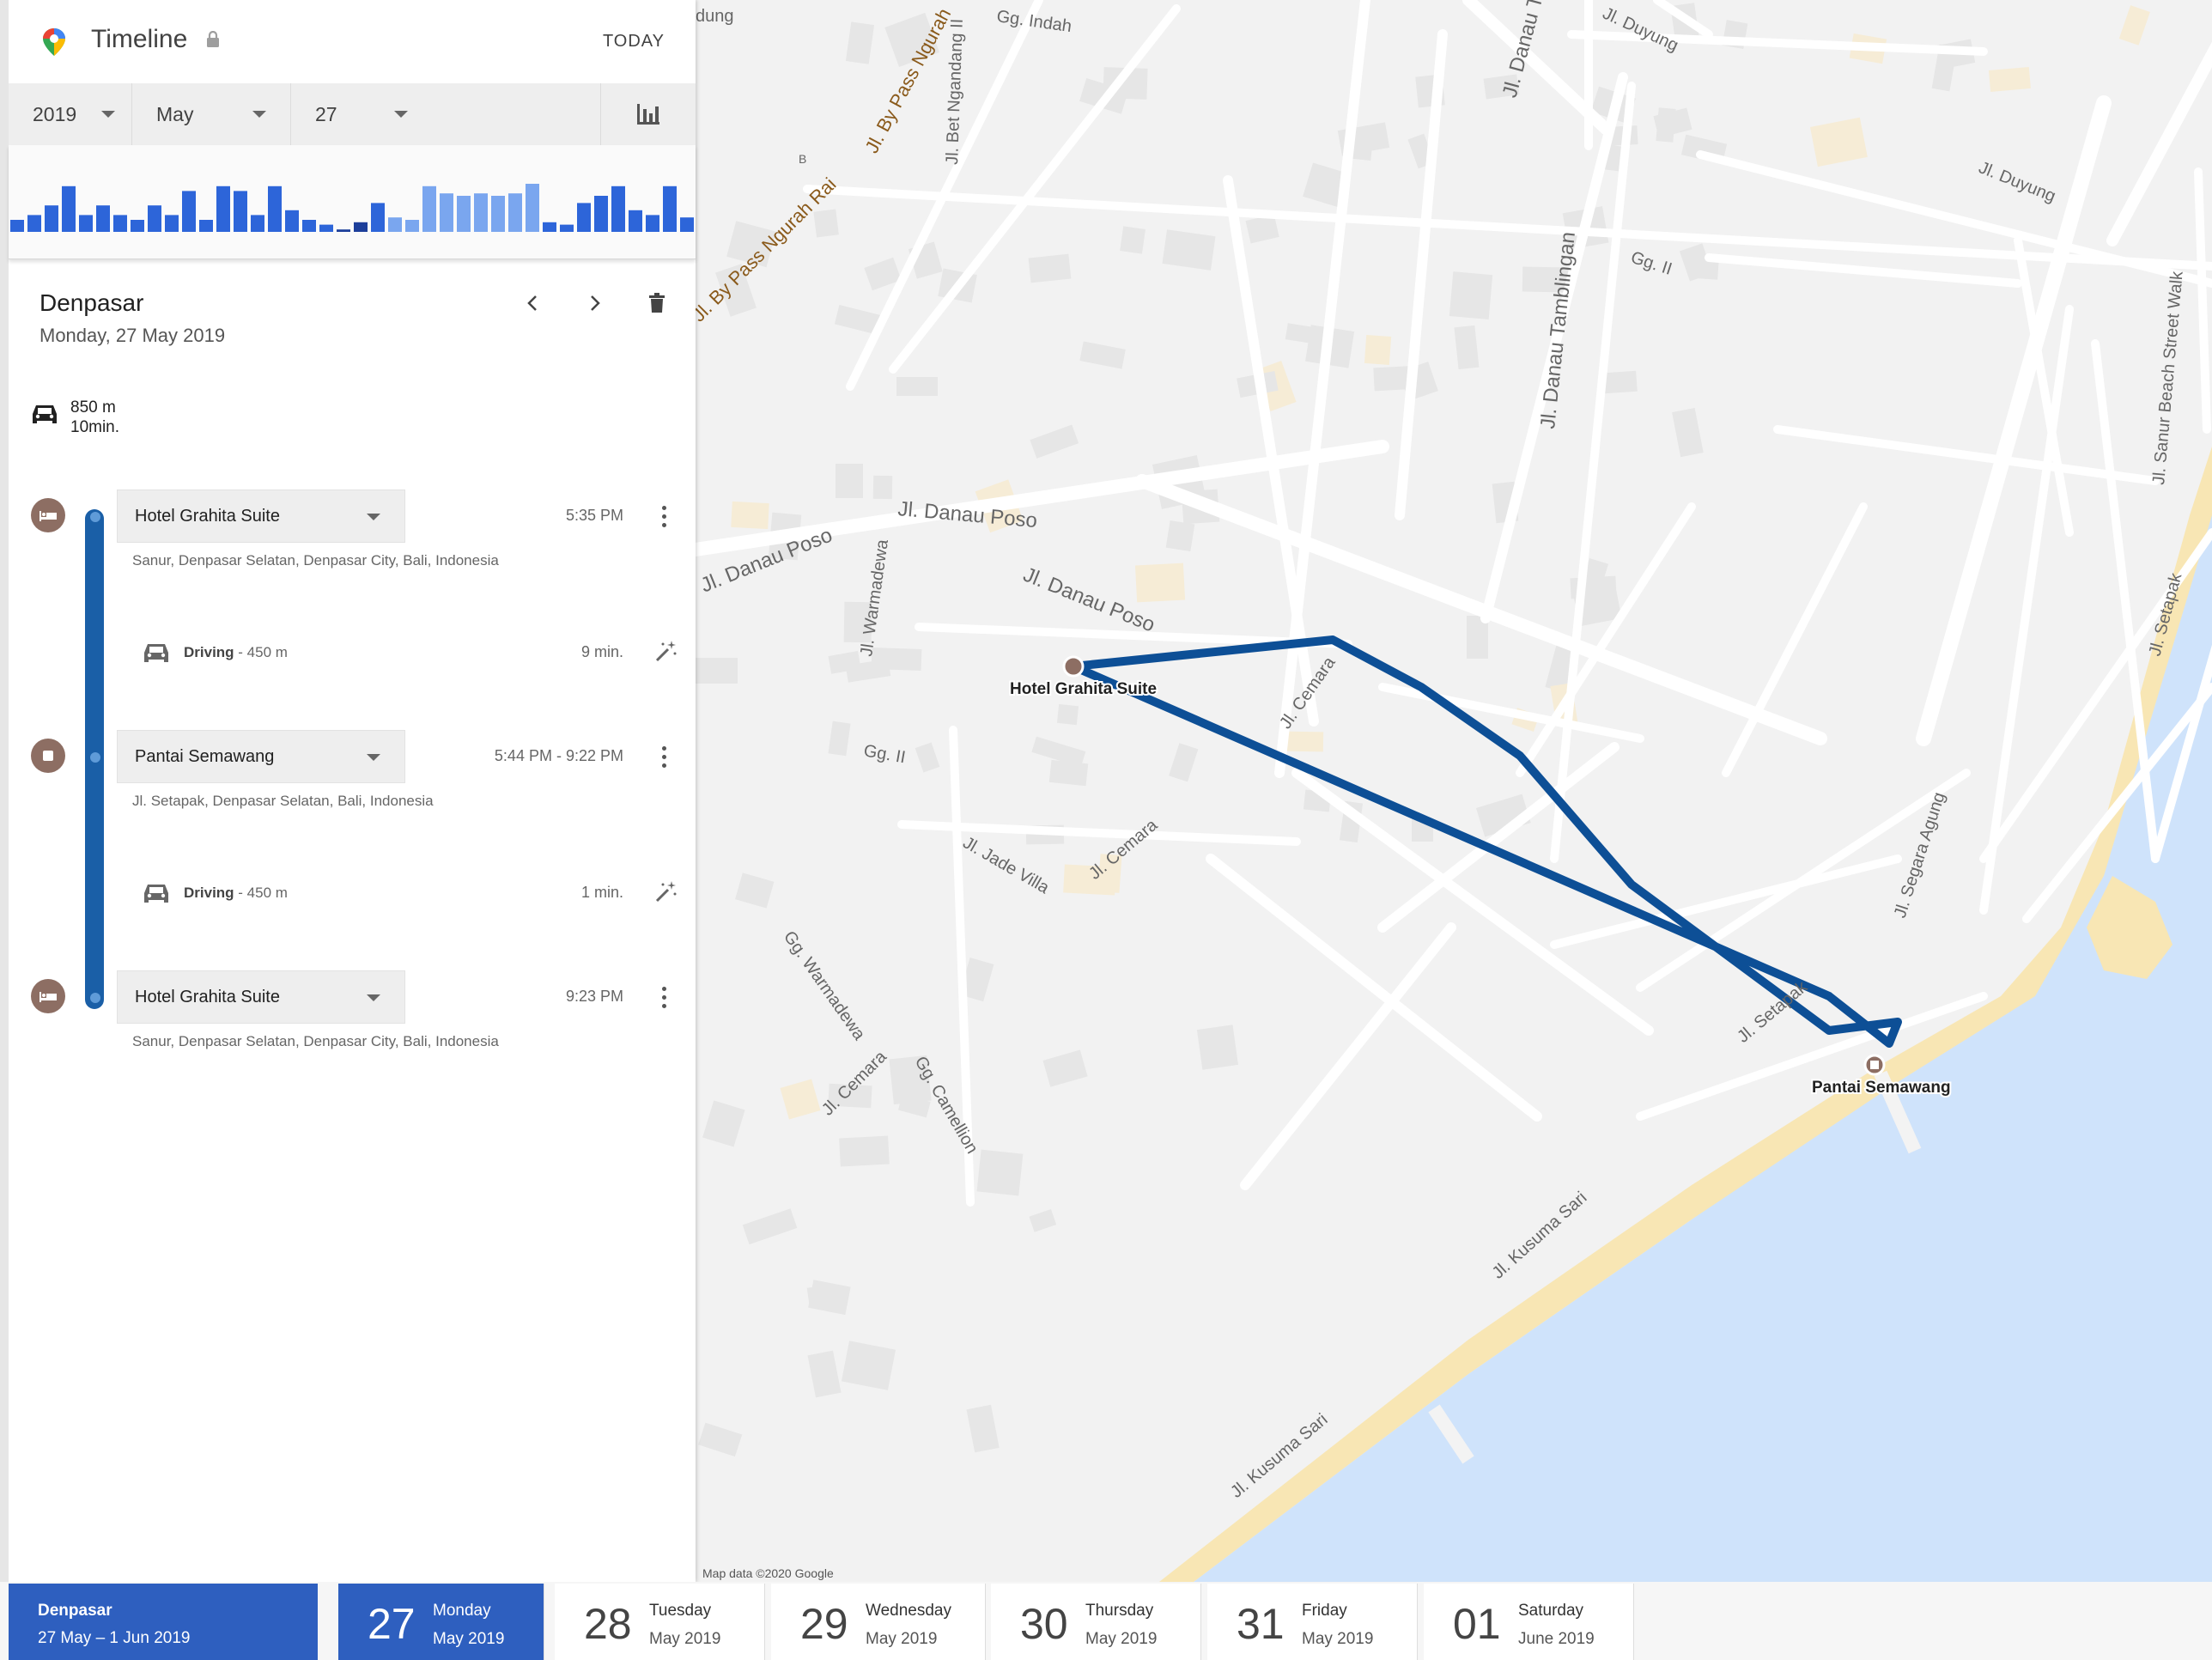  Describe the element at coordinates (656, 303) in the screenshot. I see `delete-day-button` at that location.